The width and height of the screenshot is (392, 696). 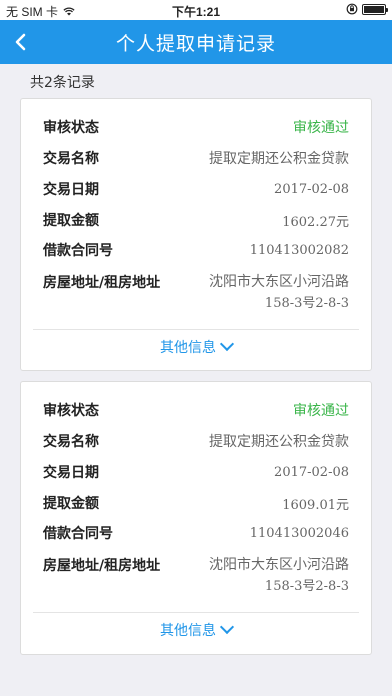 I want to click on status-bar: 无 SIM 卡 下午1:21, so click(x=196, y=10).